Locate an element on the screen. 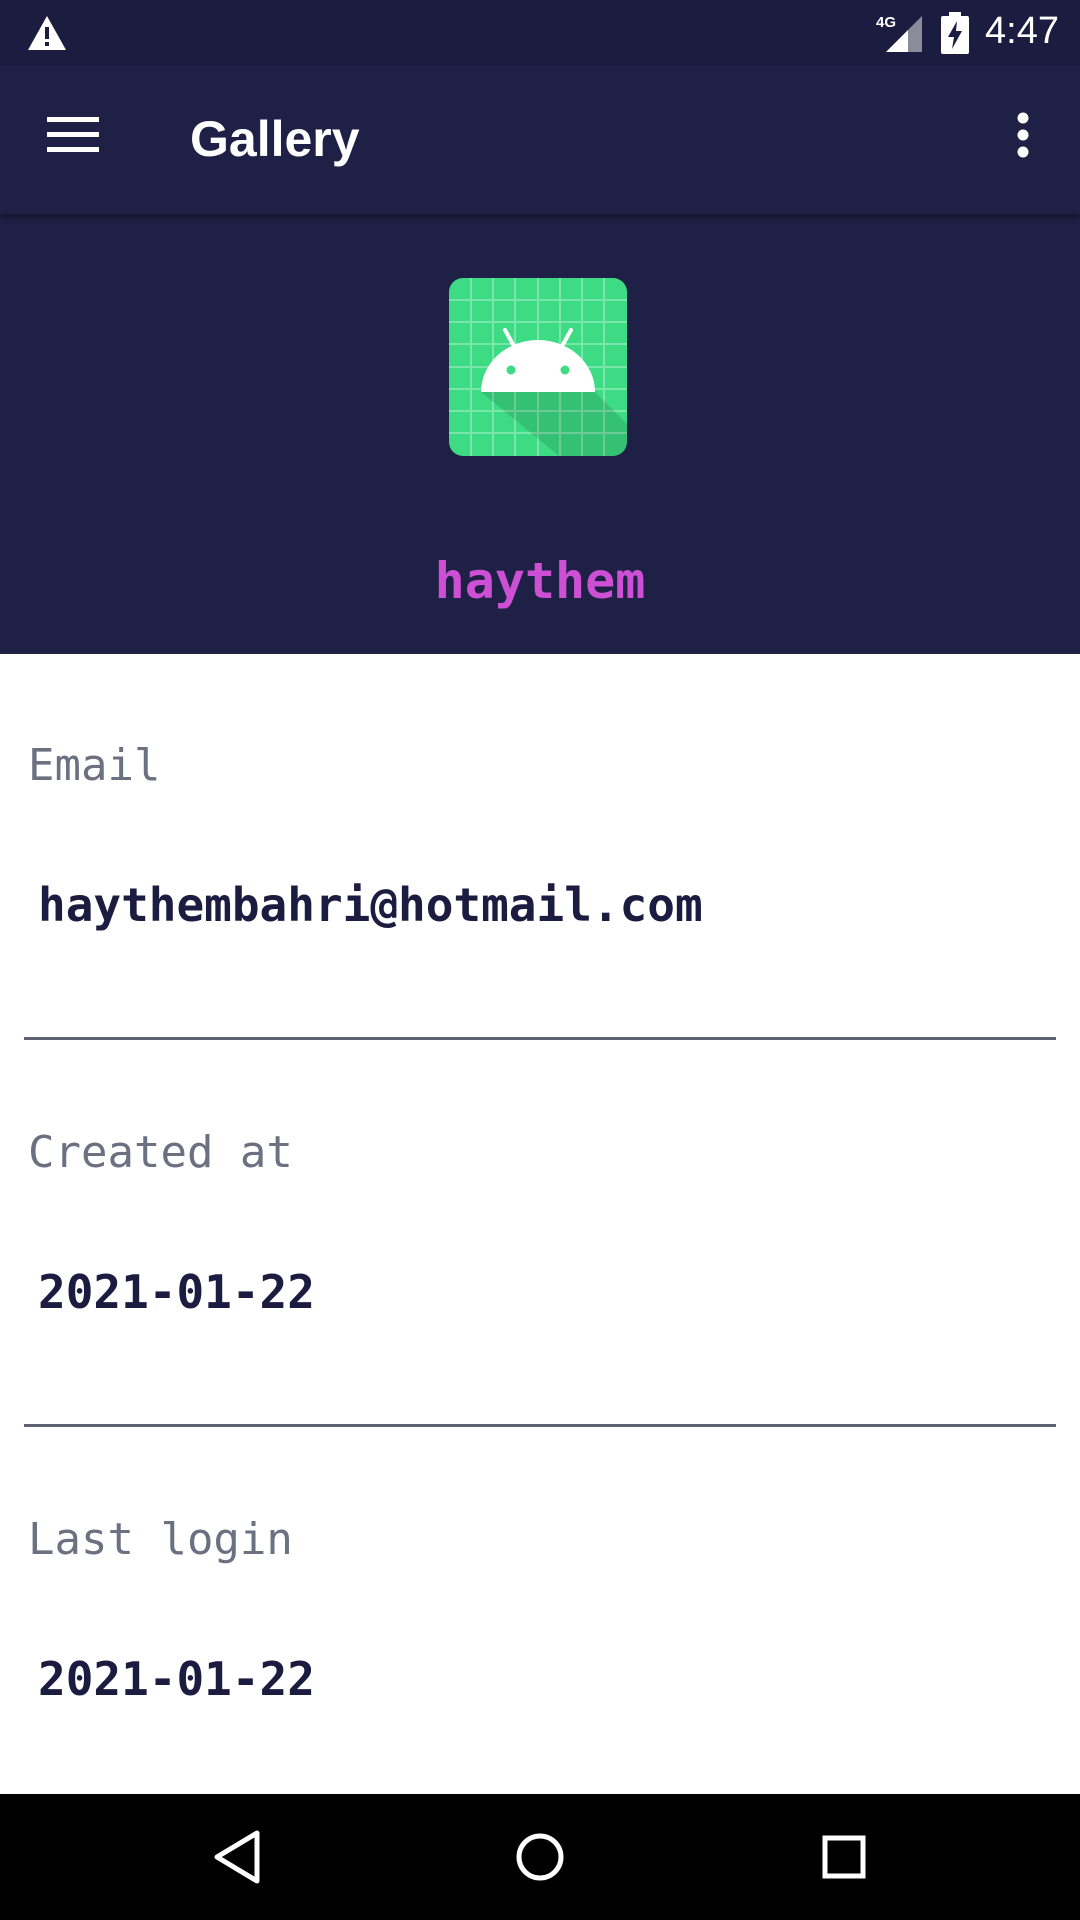 The width and height of the screenshot is (1080, 1920). overflow-menu-button is located at coordinates (1023, 135).